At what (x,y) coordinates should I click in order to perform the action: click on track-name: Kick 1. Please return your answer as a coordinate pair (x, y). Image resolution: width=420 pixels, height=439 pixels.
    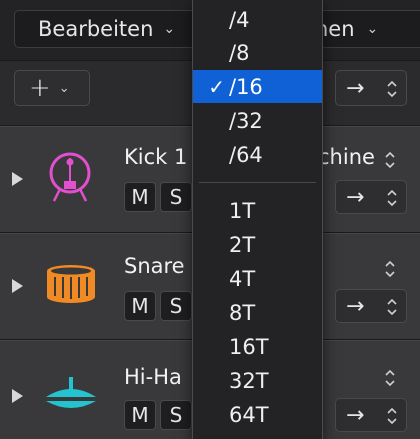
    Looking at the image, I should click on (155, 157).